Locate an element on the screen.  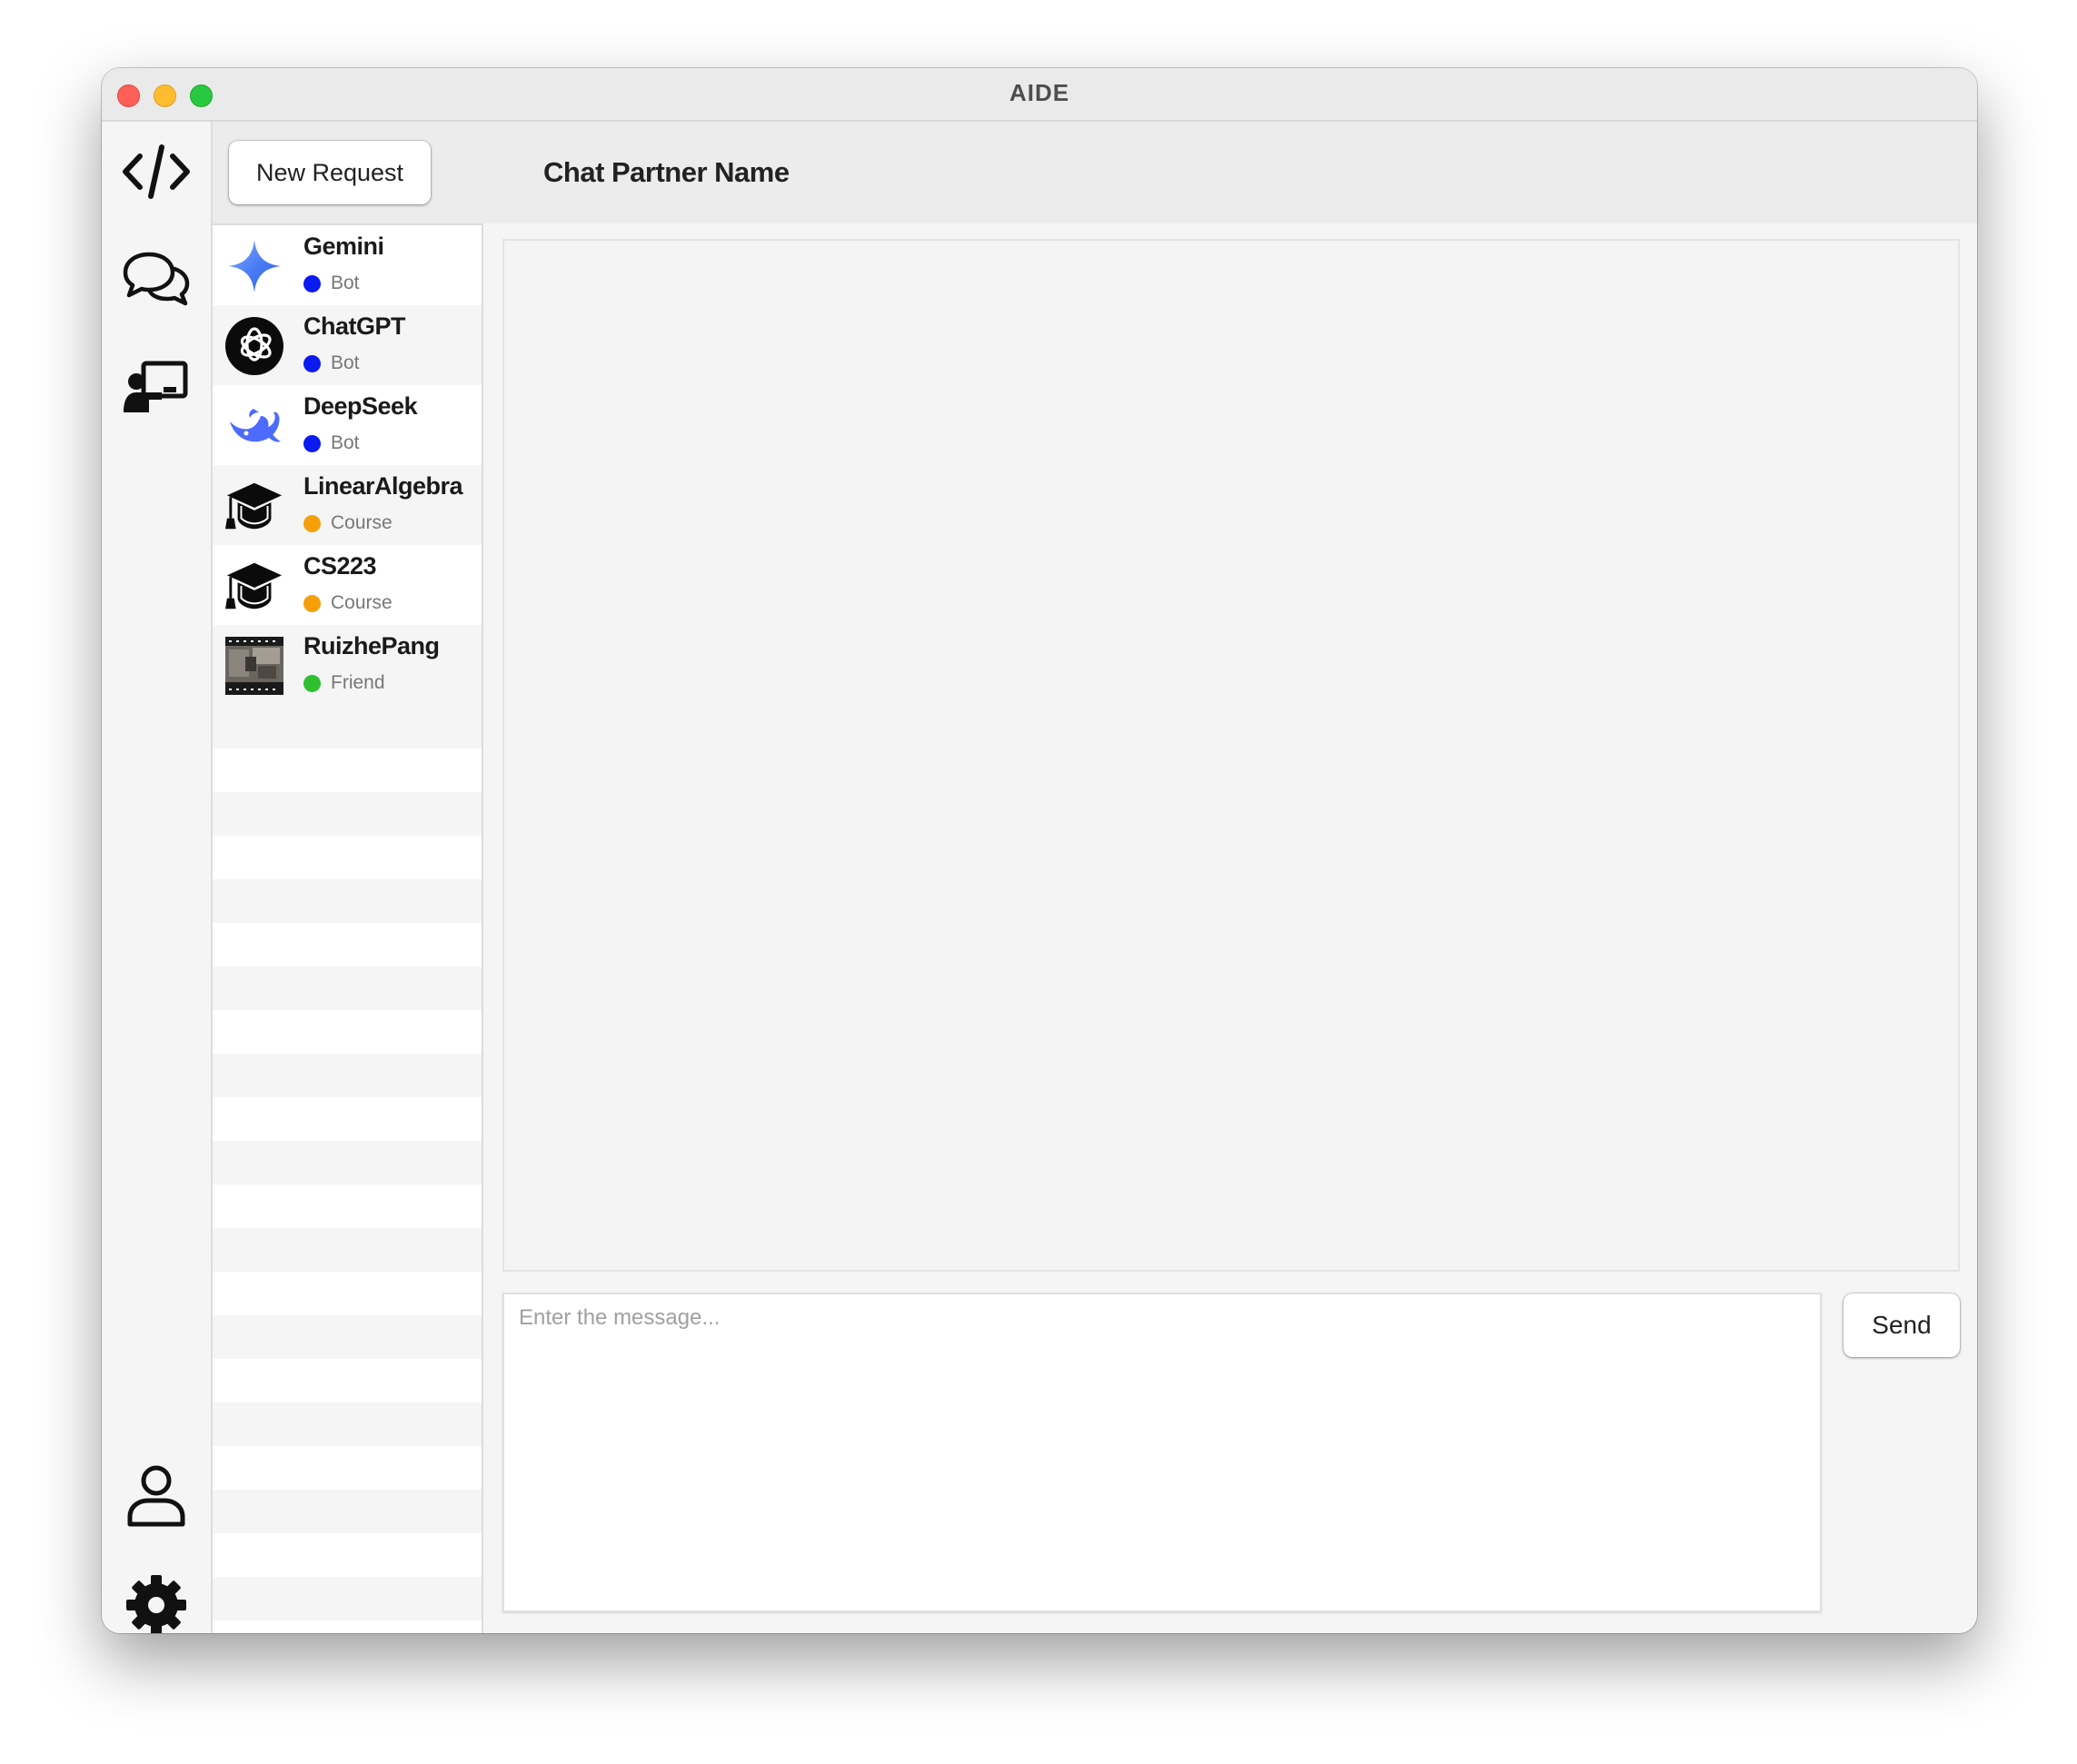
contact-name: LinearAlgebra is located at coordinates (383, 486).